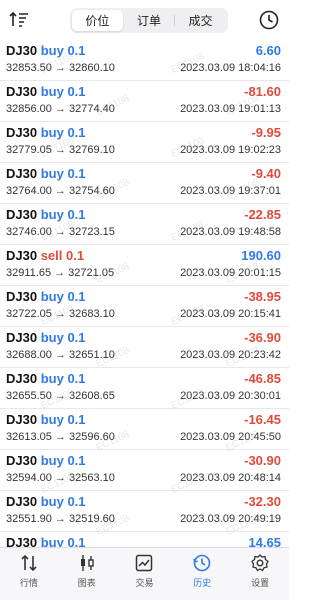  What do you see at coordinates (60, 314) in the screenshot?
I see `trade-prices: 32722.05 → 32683.10` at bounding box center [60, 314].